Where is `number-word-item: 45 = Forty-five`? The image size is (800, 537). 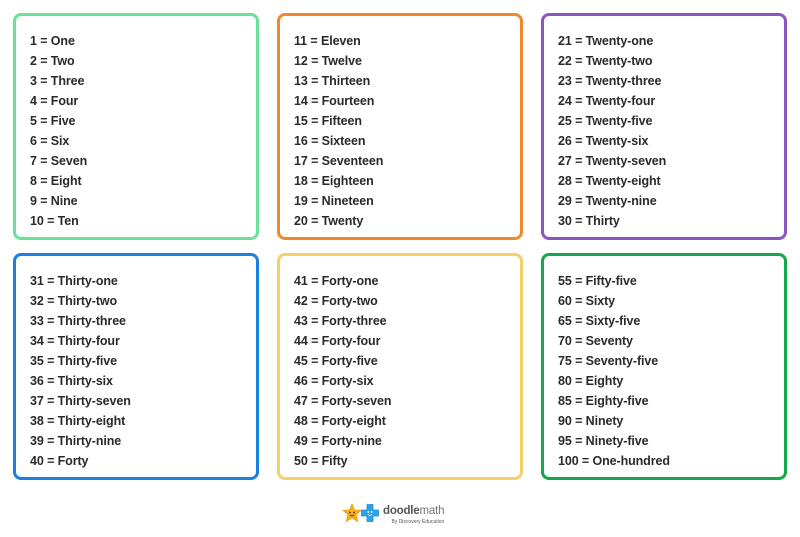
number-word-item: 45 = Forty-five is located at coordinates (336, 361).